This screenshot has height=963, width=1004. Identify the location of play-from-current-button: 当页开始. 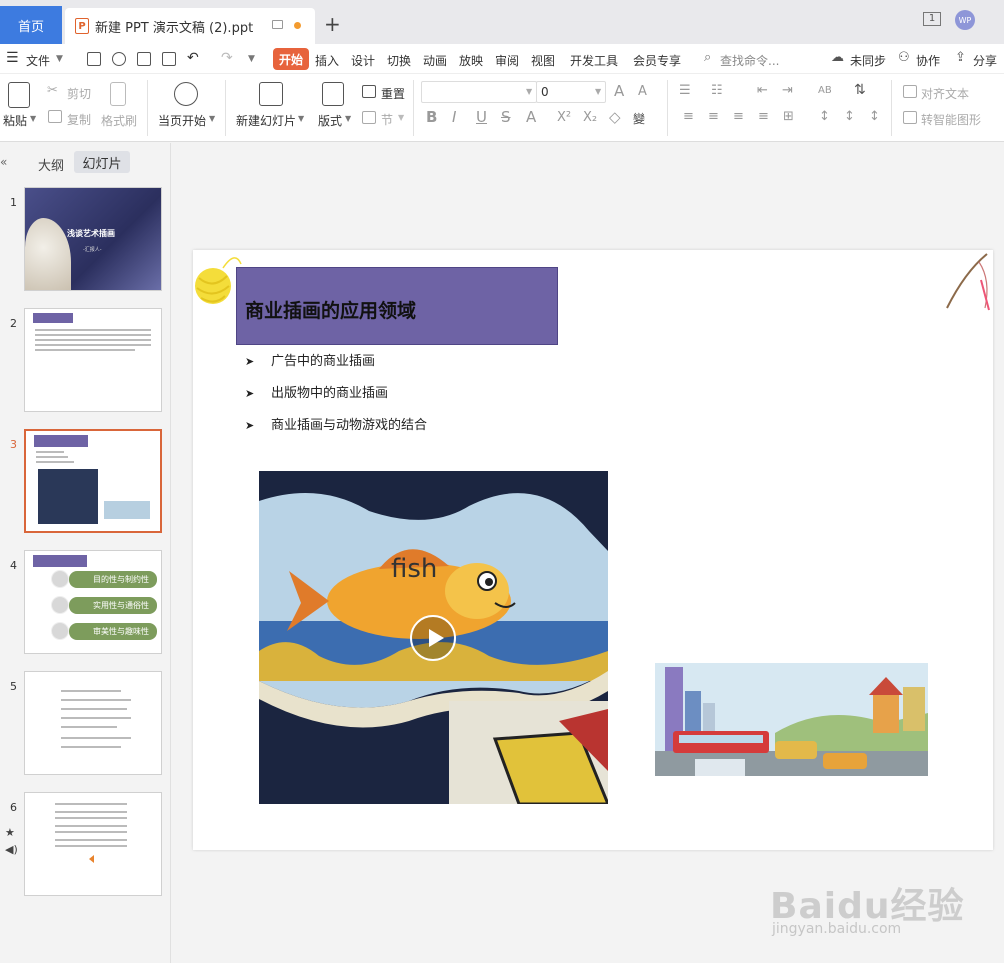
(182, 120).